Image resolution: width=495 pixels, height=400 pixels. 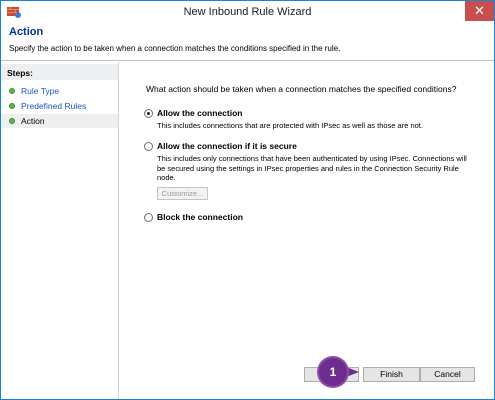 What do you see at coordinates (148, 113) in the screenshot?
I see `radio-allow` at bounding box center [148, 113].